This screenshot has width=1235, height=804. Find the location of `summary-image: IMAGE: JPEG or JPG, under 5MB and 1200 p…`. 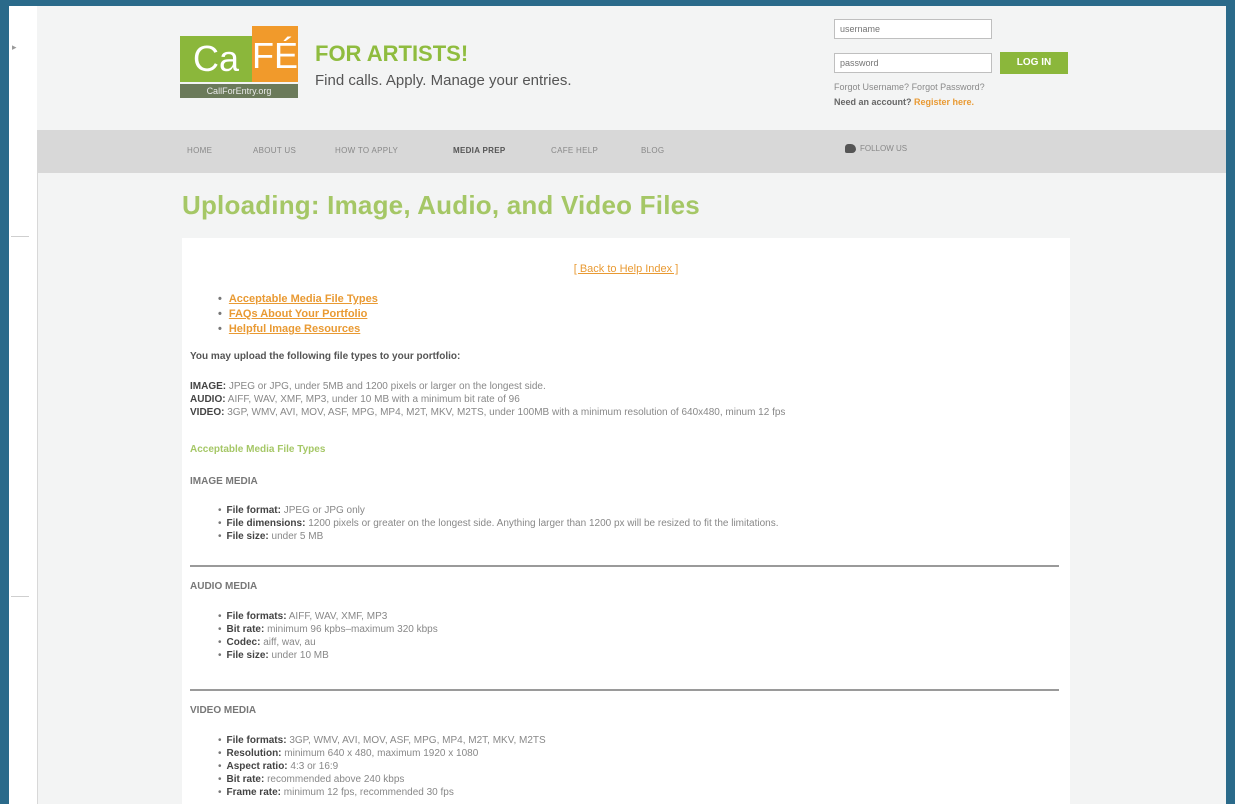

summary-image: IMAGE: JPEG or JPG, under 5MB and 1200 p… is located at coordinates (368, 386).